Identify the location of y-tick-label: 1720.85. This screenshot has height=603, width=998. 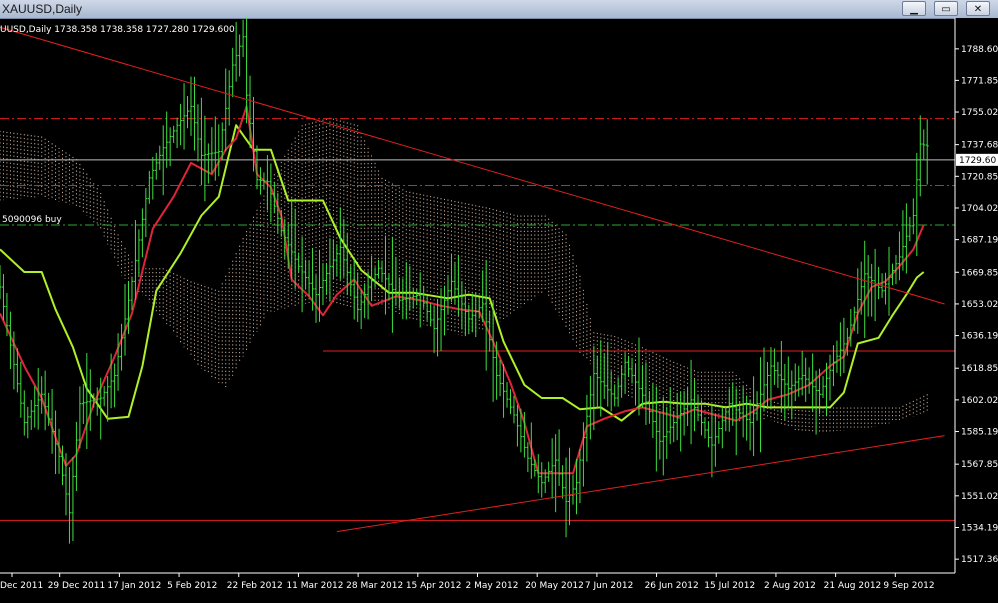
(979, 177).